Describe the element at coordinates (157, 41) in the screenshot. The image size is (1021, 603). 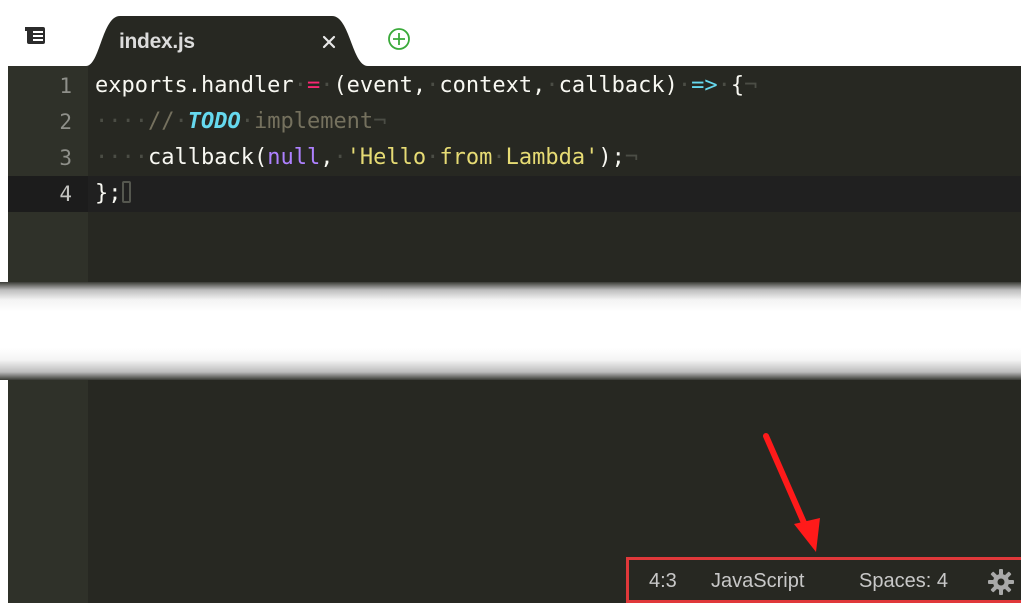
I see `tab-title: index.js` at that location.